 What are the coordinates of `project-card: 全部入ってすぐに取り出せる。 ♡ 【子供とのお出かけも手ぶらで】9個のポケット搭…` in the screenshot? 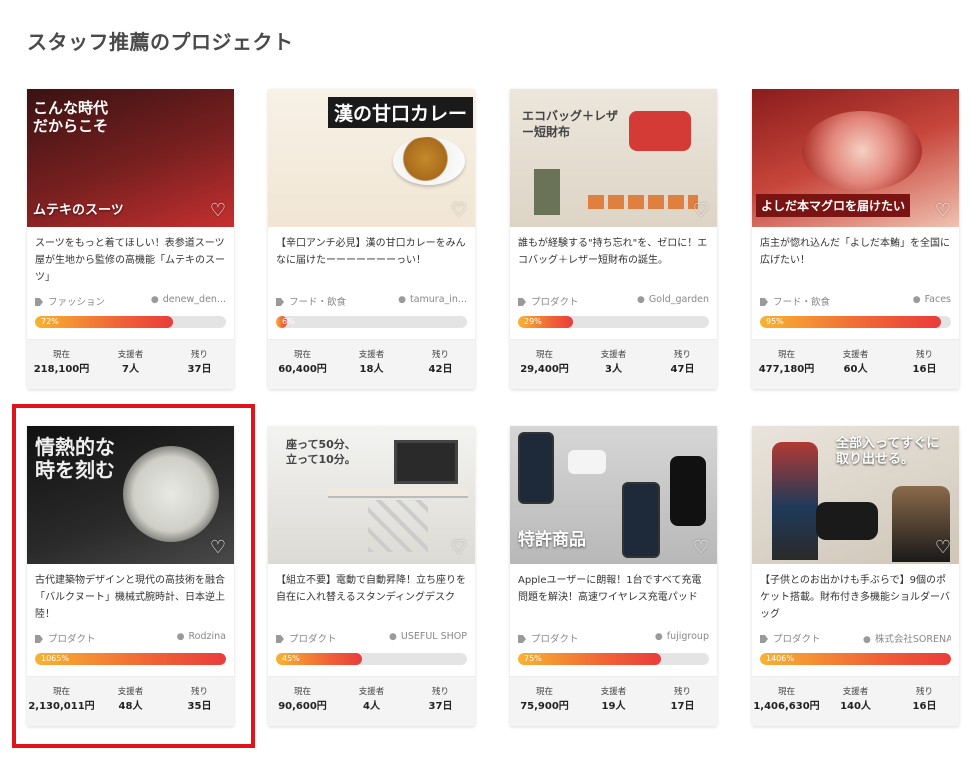 It's located at (855, 576).